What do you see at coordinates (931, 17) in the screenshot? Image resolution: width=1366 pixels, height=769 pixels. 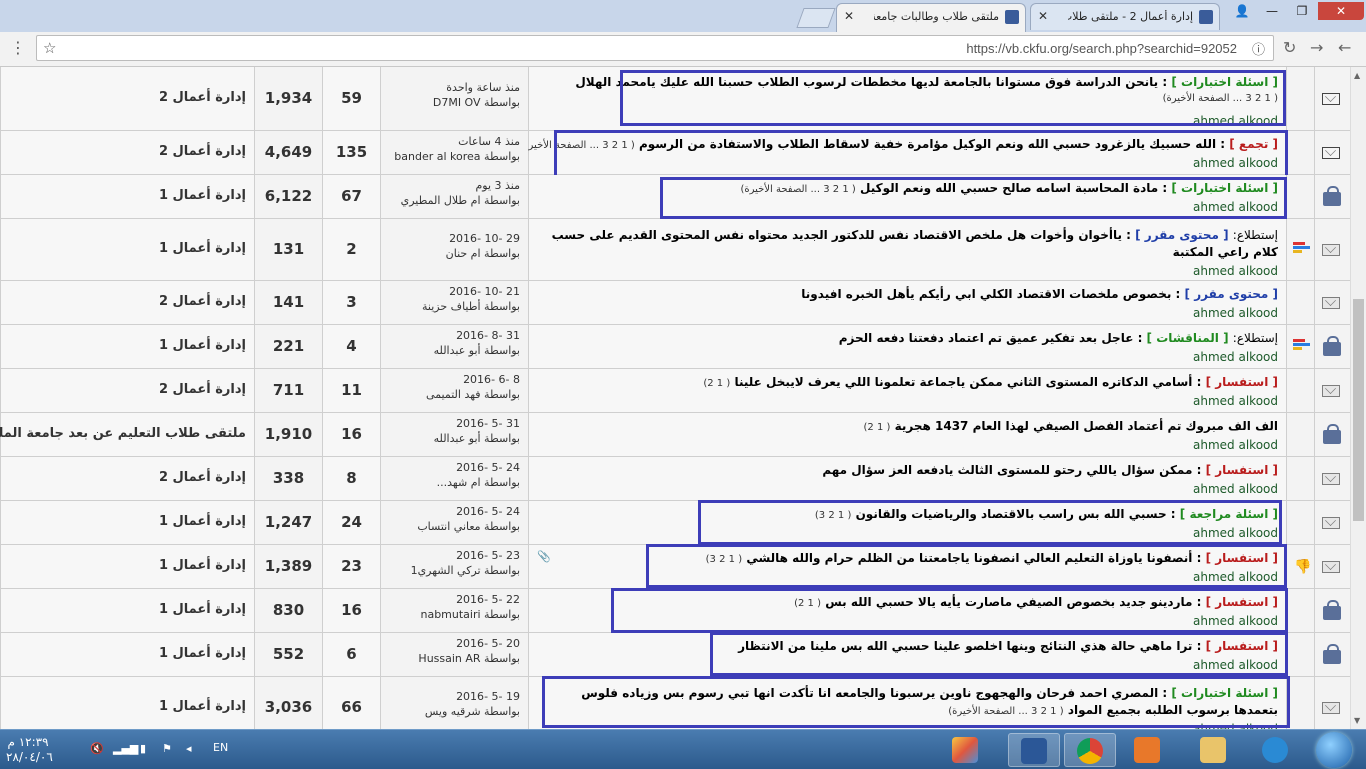 I see `tab-forum-search: ملتقى طلاب وطالبات جامعة الملك ✕` at bounding box center [931, 17].